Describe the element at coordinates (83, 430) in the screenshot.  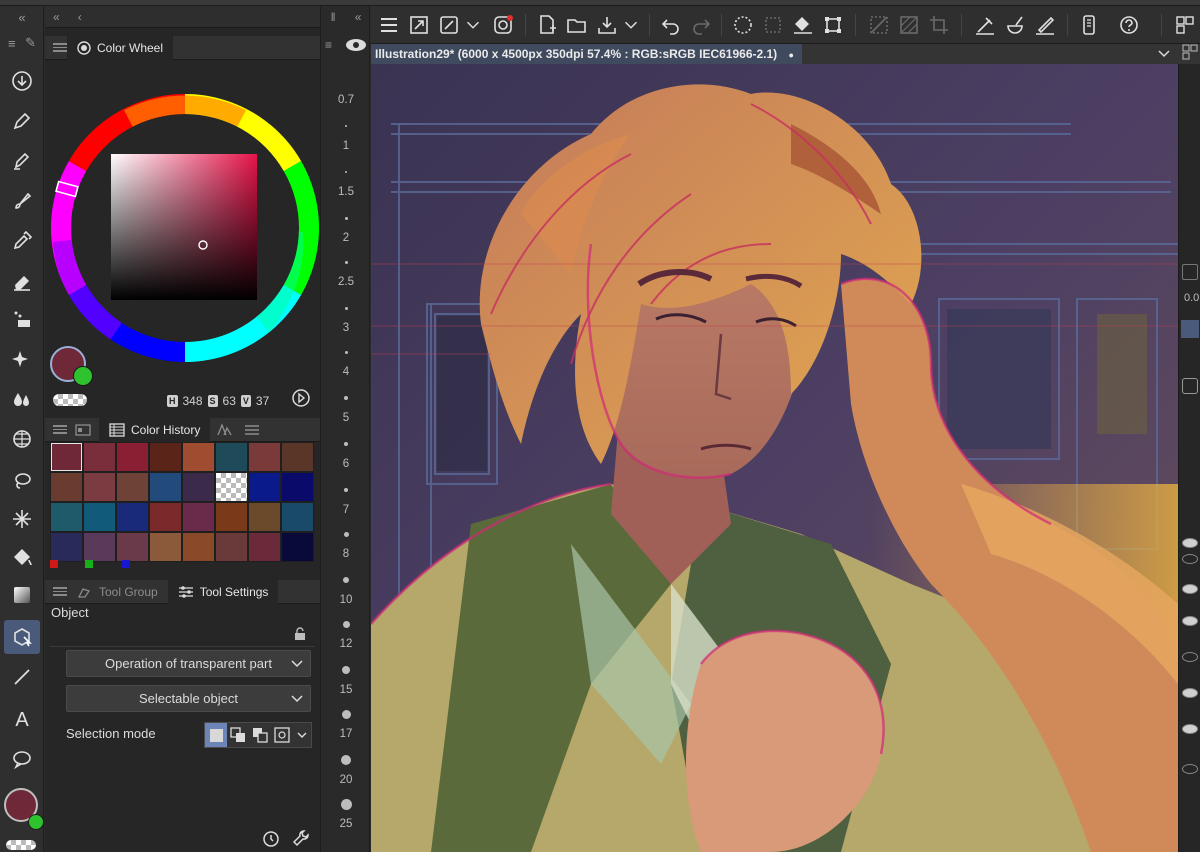
I see `tab-color-set` at that location.